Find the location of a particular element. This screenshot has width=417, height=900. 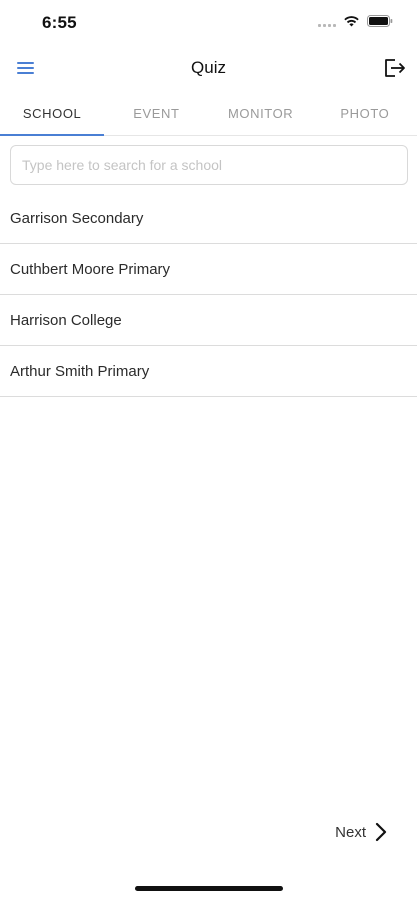

school-list-item: Harrison College is located at coordinates (208, 320).